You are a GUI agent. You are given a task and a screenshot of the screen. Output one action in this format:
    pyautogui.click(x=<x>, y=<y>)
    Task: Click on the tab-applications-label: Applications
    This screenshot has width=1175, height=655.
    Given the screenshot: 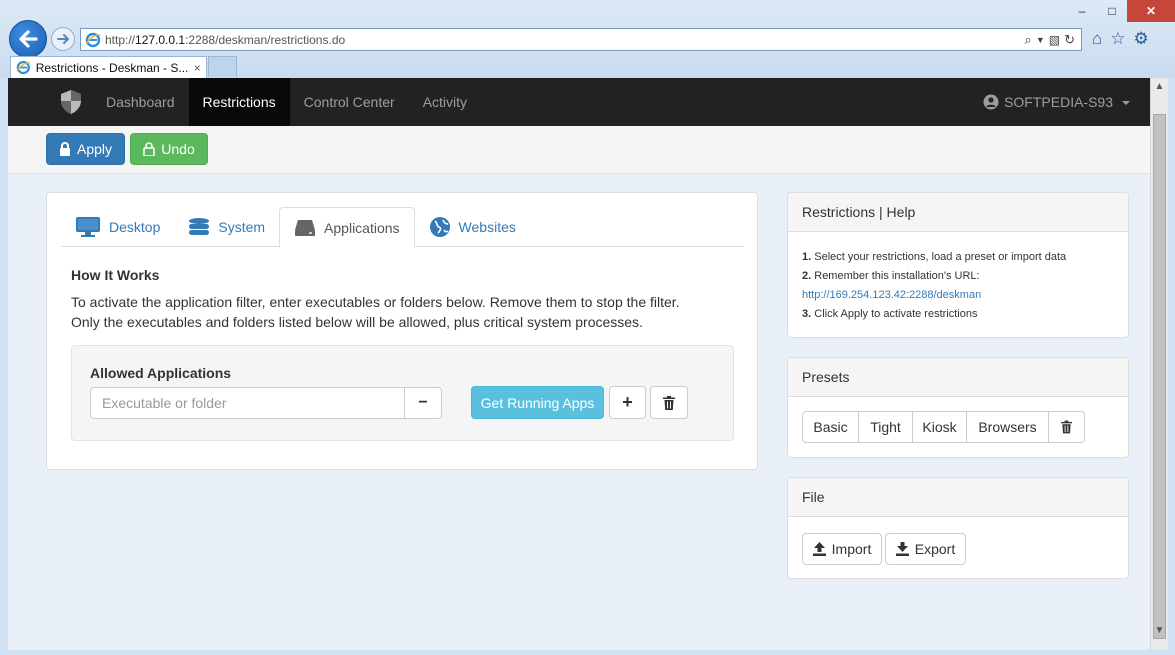 What is the action you would take?
    pyautogui.click(x=362, y=227)
    